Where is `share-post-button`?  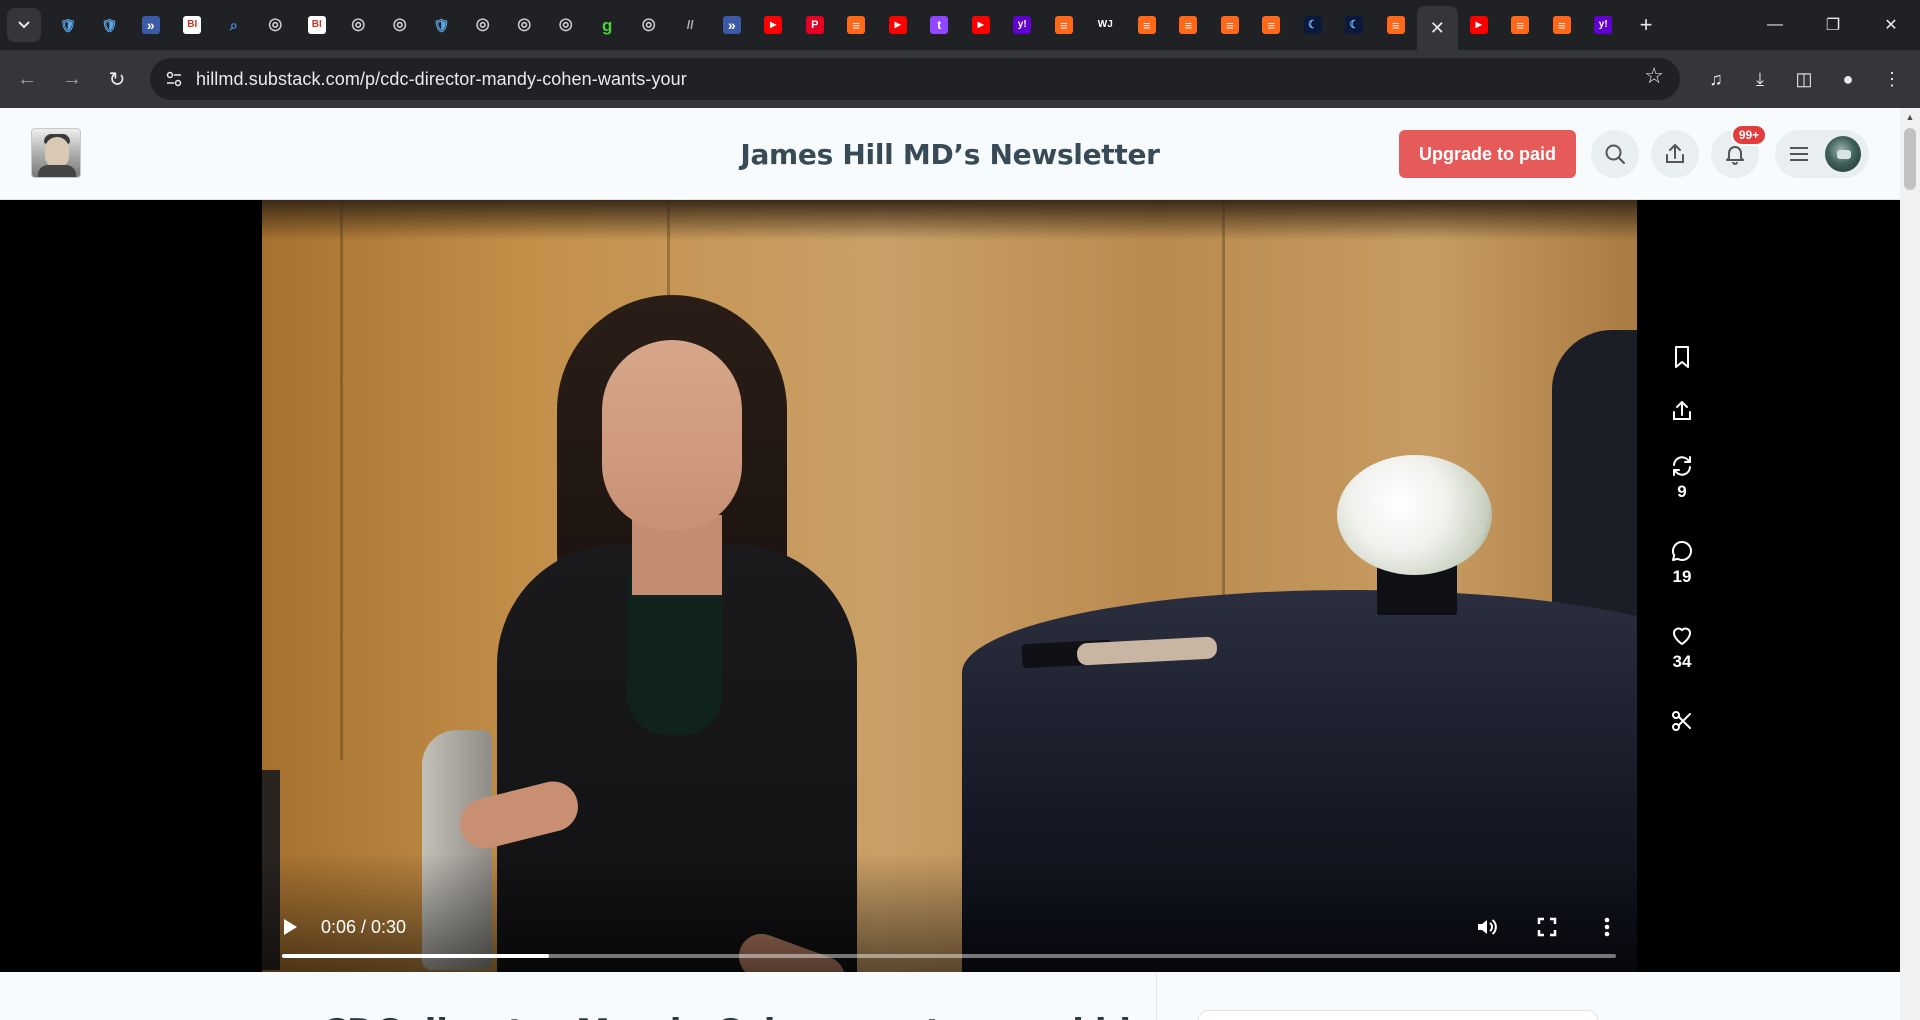 share-post-button is located at coordinates (1682, 411).